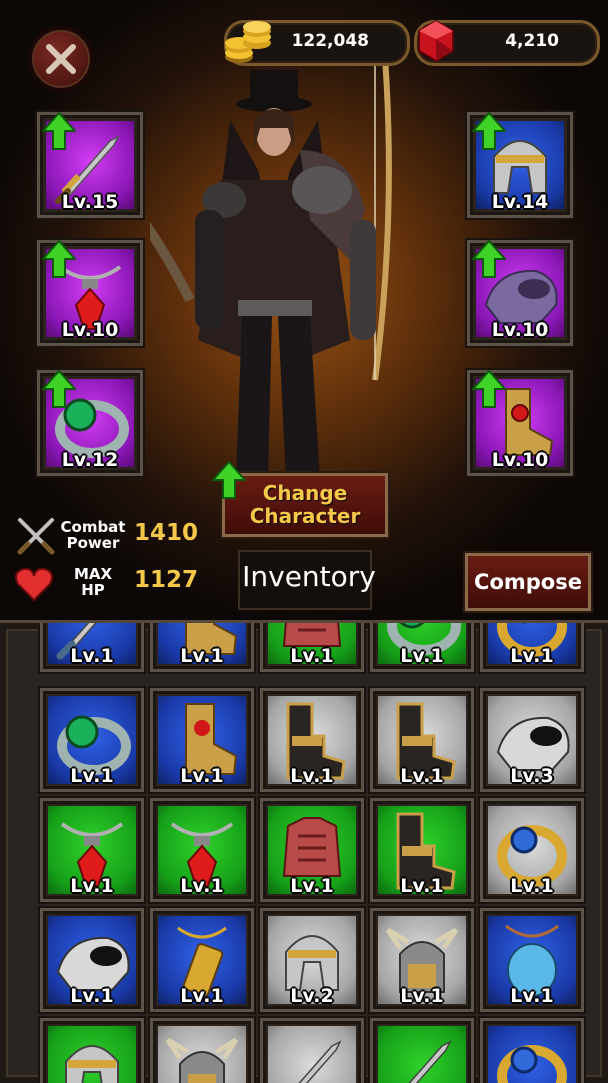 This screenshot has height=1083, width=608. I want to click on item-level: Lv.12, so click(90, 460).